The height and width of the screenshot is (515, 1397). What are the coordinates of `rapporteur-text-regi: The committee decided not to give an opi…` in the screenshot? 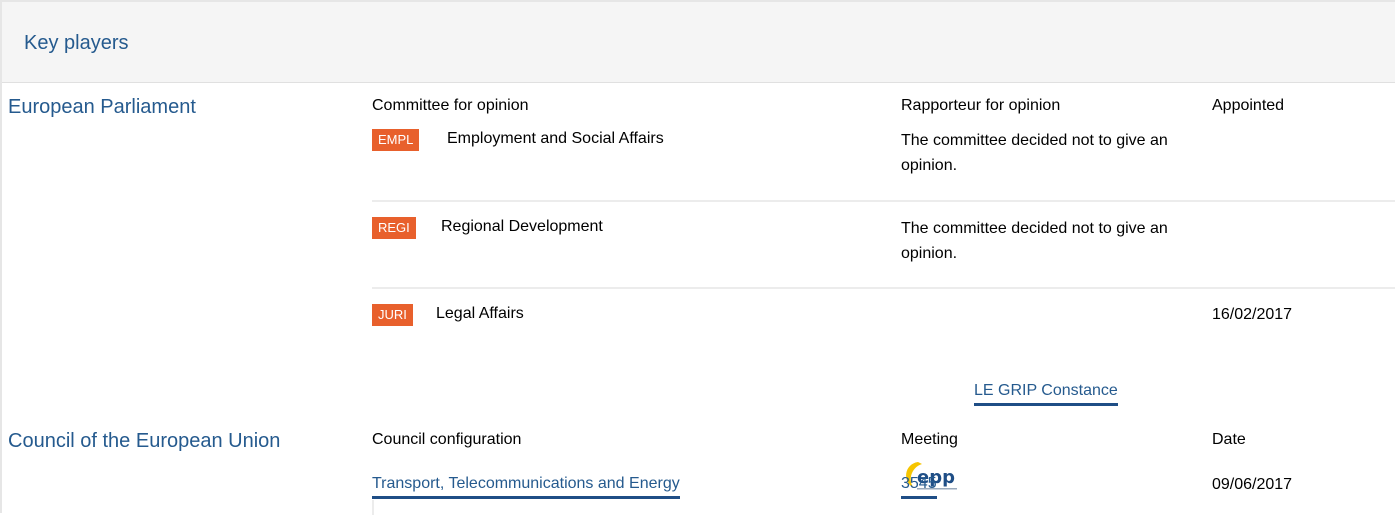 It's located at (1034, 241).